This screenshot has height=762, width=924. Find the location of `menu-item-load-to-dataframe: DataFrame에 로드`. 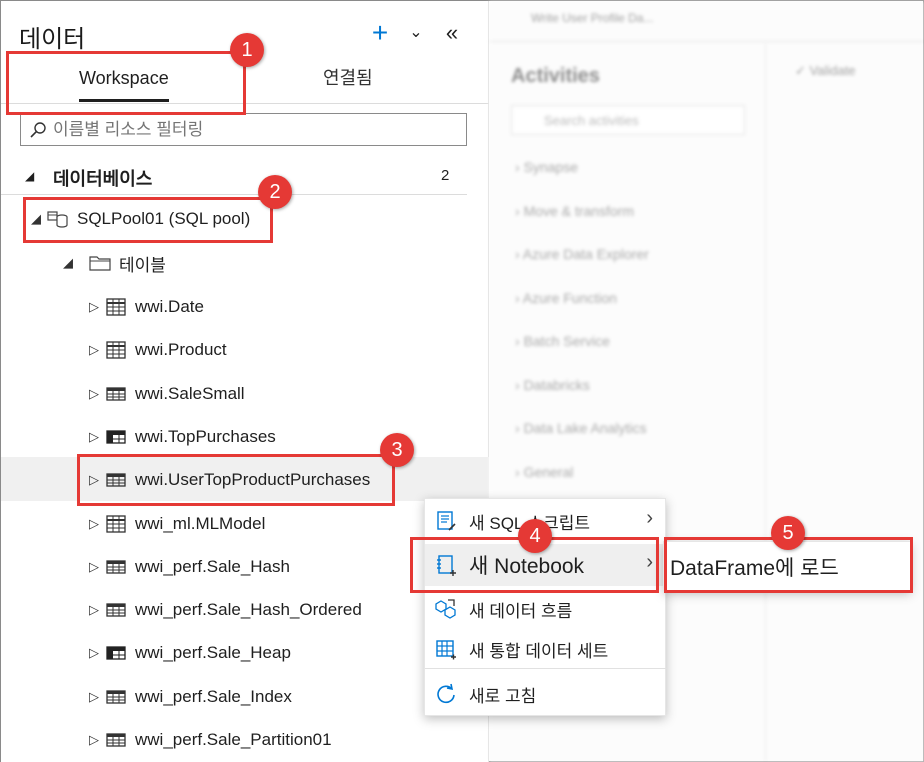

menu-item-load-to-dataframe: DataFrame에 로드 is located at coordinates (754, 567).